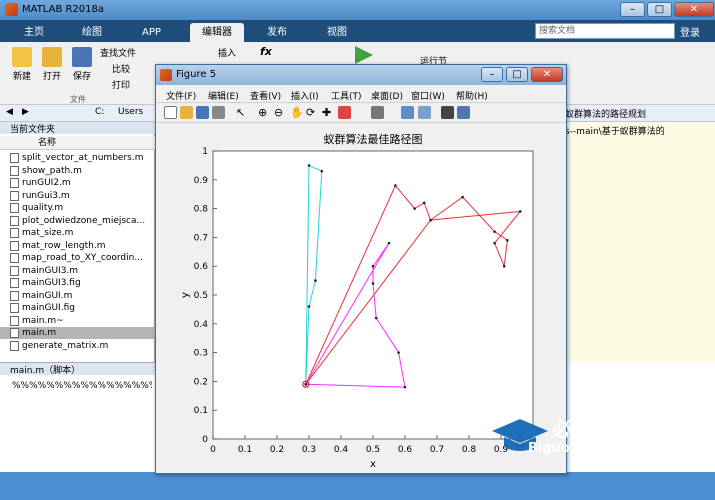 Image resolution: width=715 pixels, height=500 pixels. Describe the element at coordinates (51, 77) in the screenshot. I see `open-label: 打开` at that location.